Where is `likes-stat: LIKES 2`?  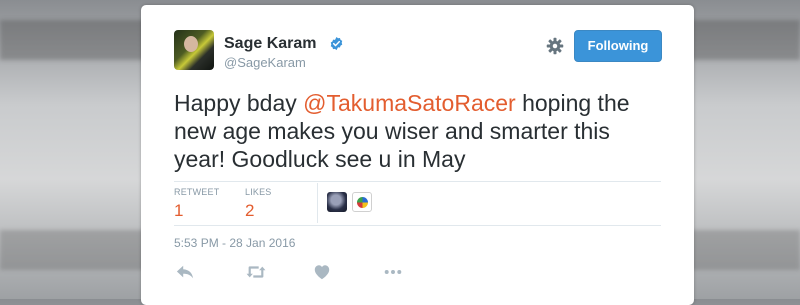 likes-stat: LIKES 2 is located at coordinates (258, 204).